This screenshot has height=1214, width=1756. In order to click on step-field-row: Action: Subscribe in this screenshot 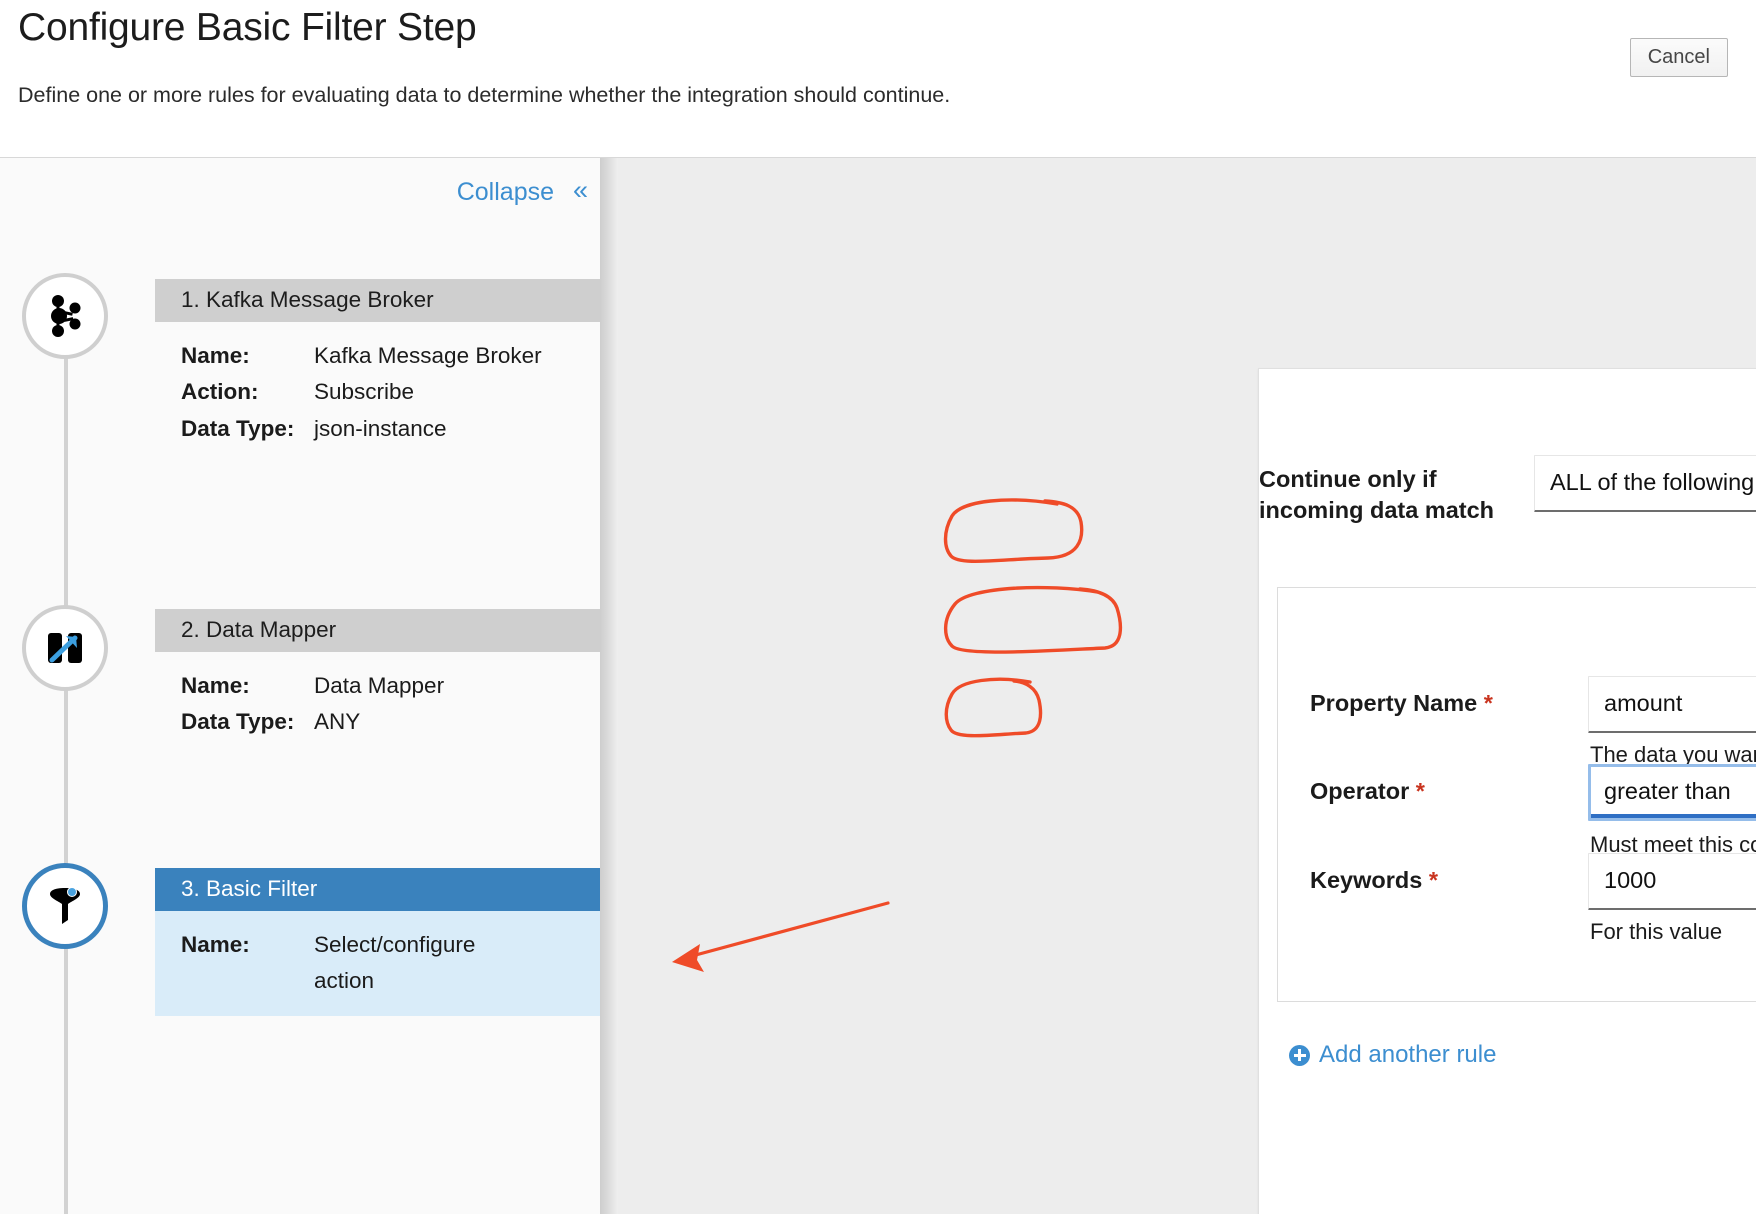, I will do `click(390, 392)`.